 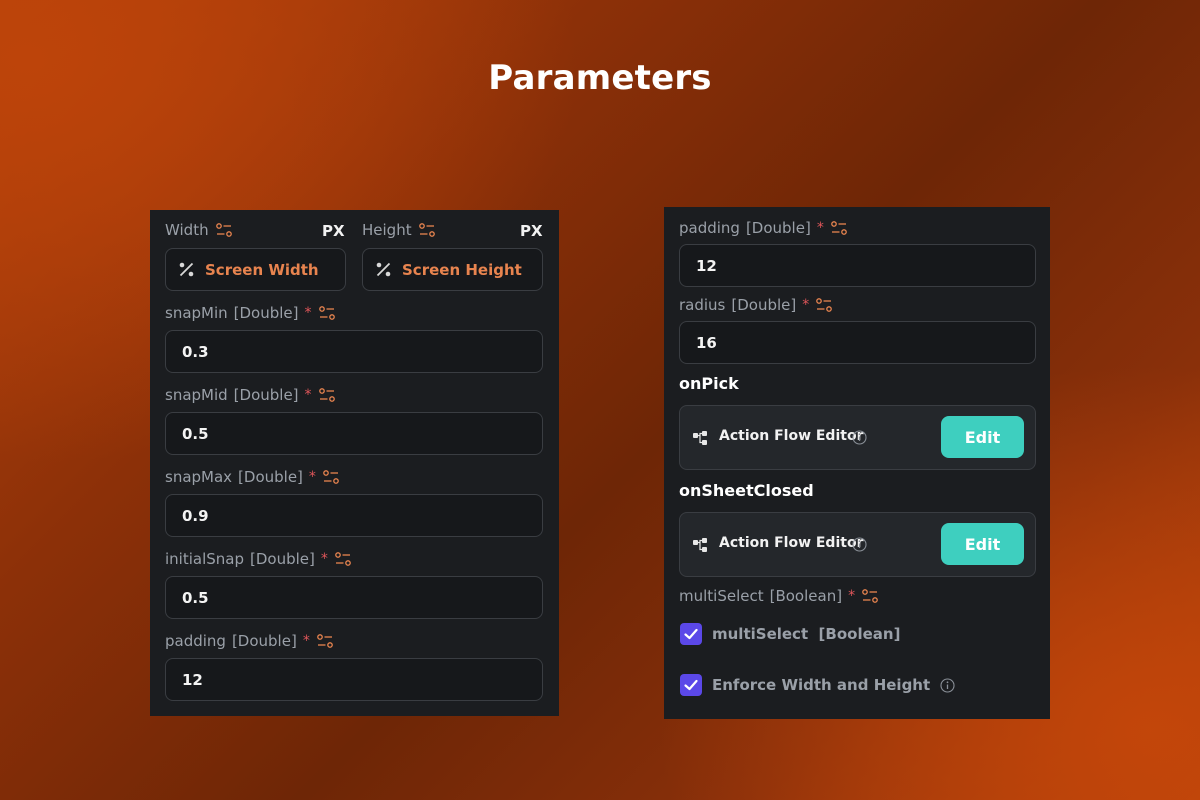 I want to click on param-label-radius: radius [Double] *, so click(x=756, y=305).